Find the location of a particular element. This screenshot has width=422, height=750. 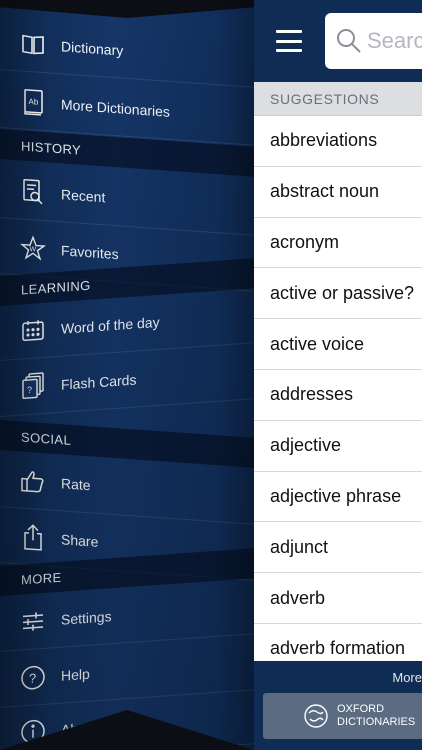

suggestion-item: adjective is located at coordinates (338, 446).